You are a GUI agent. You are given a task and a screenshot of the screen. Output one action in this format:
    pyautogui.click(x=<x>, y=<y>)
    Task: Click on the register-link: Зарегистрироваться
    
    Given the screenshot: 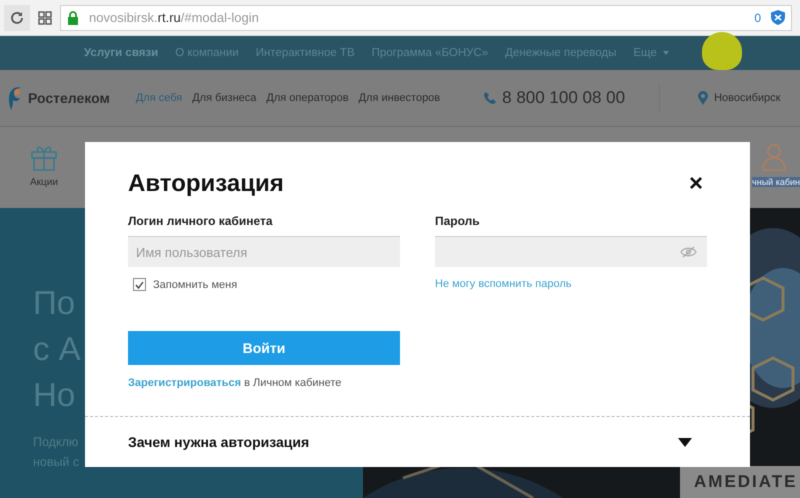 What is the action you would take?
    pyautogui.click(x=185, y=383)
    